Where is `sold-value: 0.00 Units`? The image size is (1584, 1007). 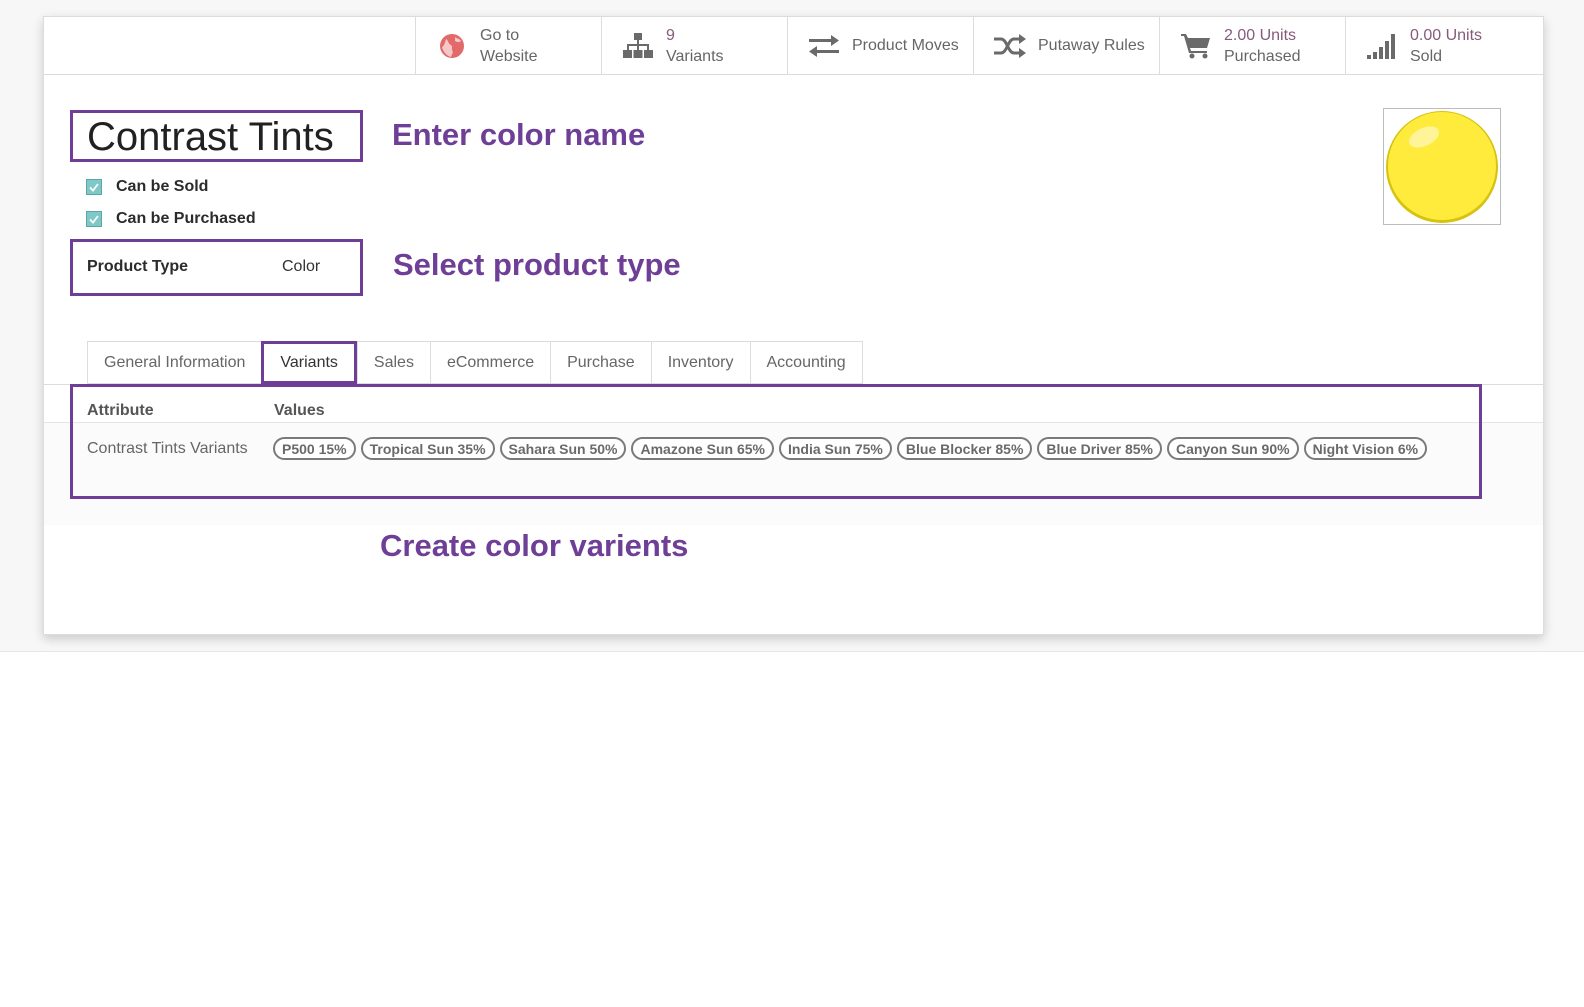
sold-value: 0.00 Units is located at coordinates (1446, 35).